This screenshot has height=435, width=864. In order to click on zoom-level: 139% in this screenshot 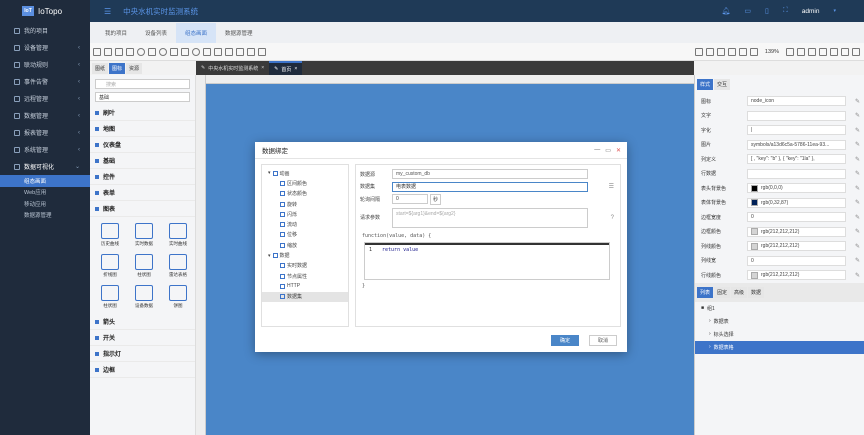, I will do `click(772, 52)`.